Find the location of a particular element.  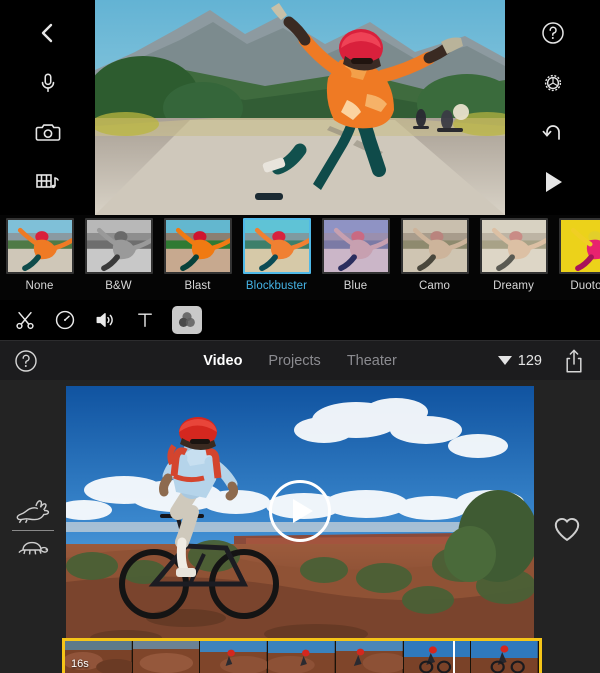

microphone-icon is located at coordinates (47, 82).